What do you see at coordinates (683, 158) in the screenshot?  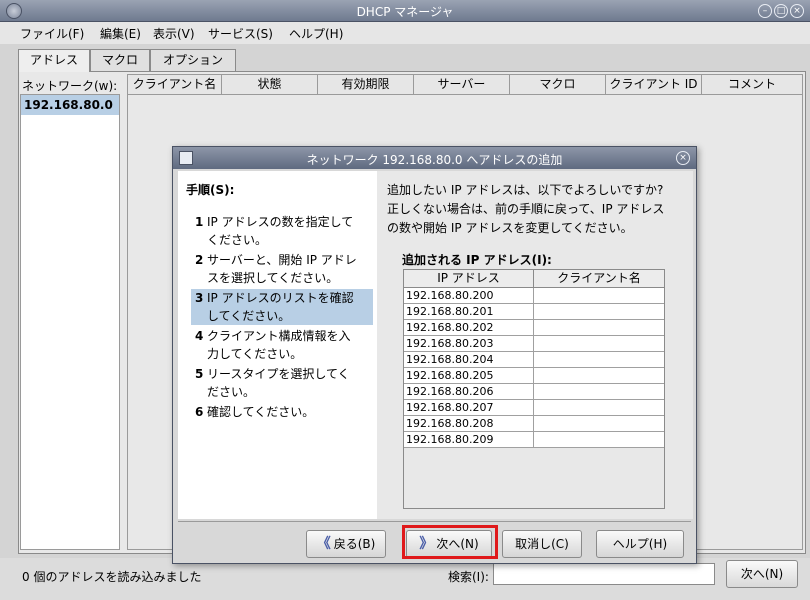 I see `dialog-close-icon: ×` at bounding box center [683, 158].